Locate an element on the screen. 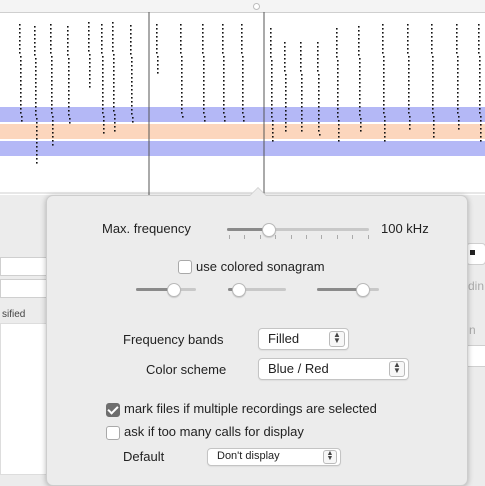 This screenshot has width=485, height=486. mark-files-checkbox is located at coordinates (113, 410).